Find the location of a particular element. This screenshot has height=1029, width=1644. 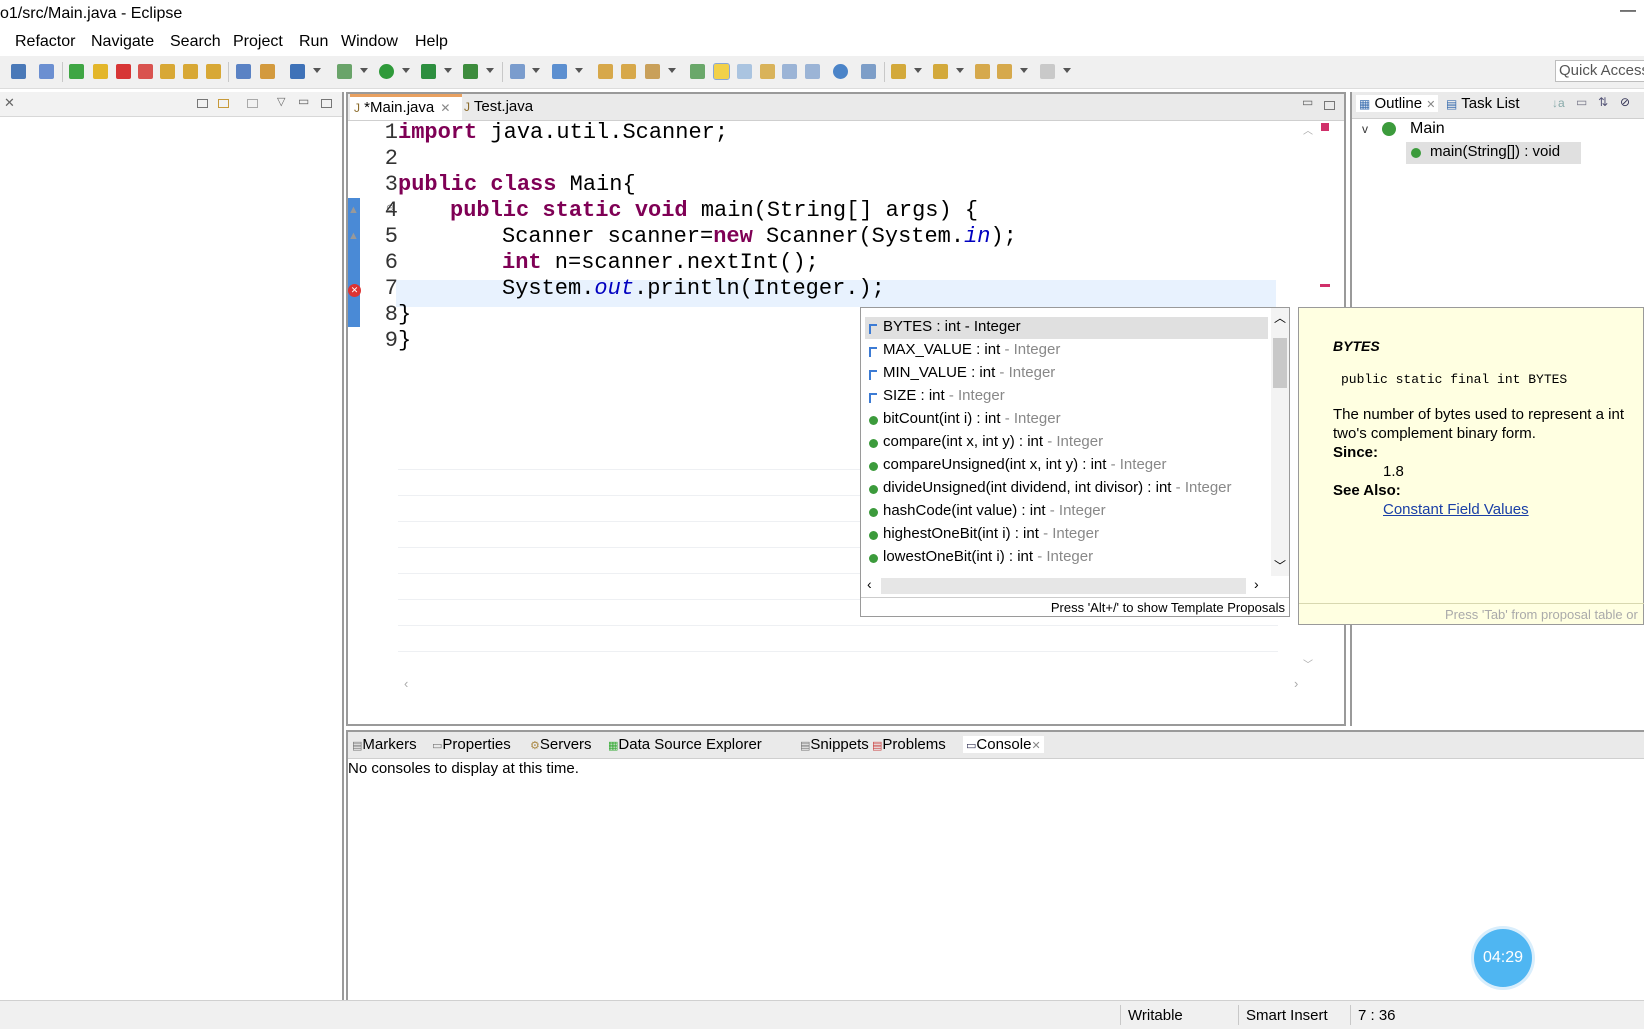

menu-help: Help is located at coordinates (431, 42).